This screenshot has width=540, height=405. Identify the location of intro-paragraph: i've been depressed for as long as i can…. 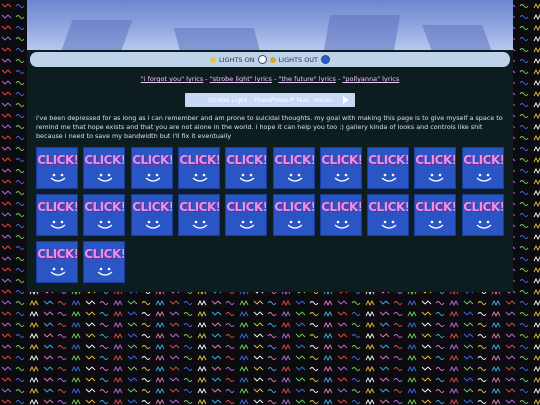
(269, 127).